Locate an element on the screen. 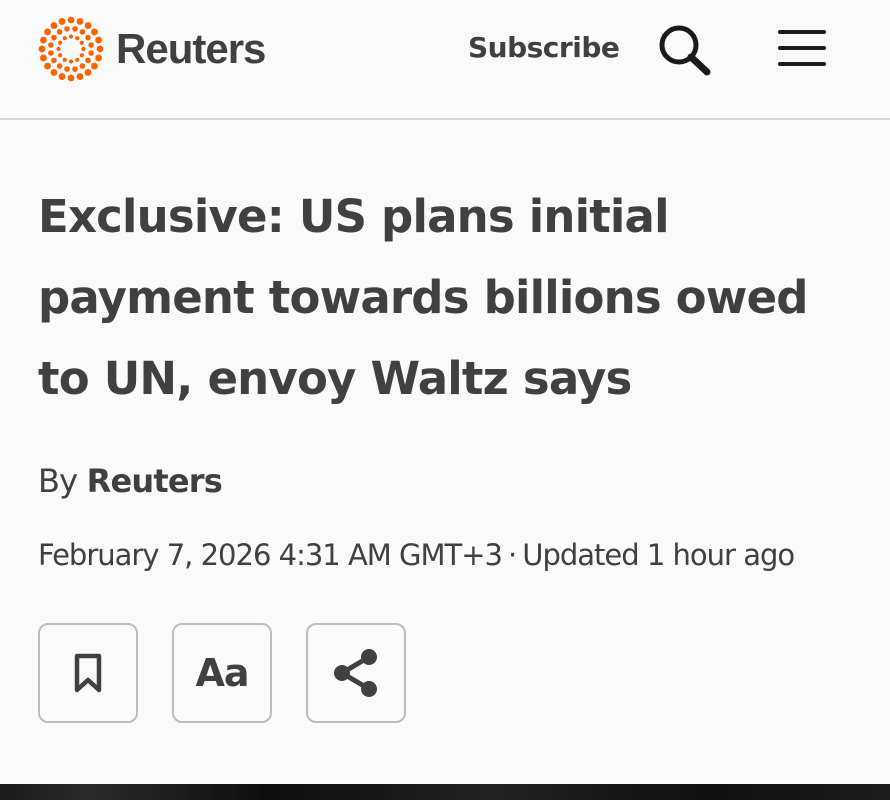 This screenshot has width=890, height=800. search-icon is located at coordinates (685, 50).